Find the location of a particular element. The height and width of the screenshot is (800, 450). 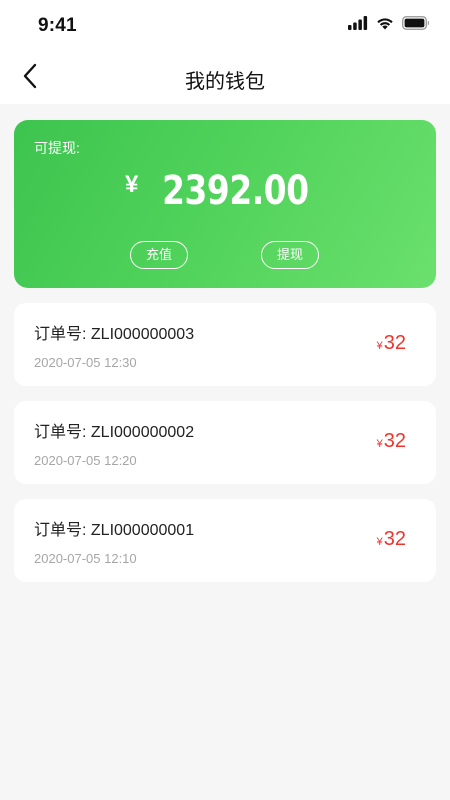

order-number: 订单号: ZLI000000002 is located at coordinates (114, 432).